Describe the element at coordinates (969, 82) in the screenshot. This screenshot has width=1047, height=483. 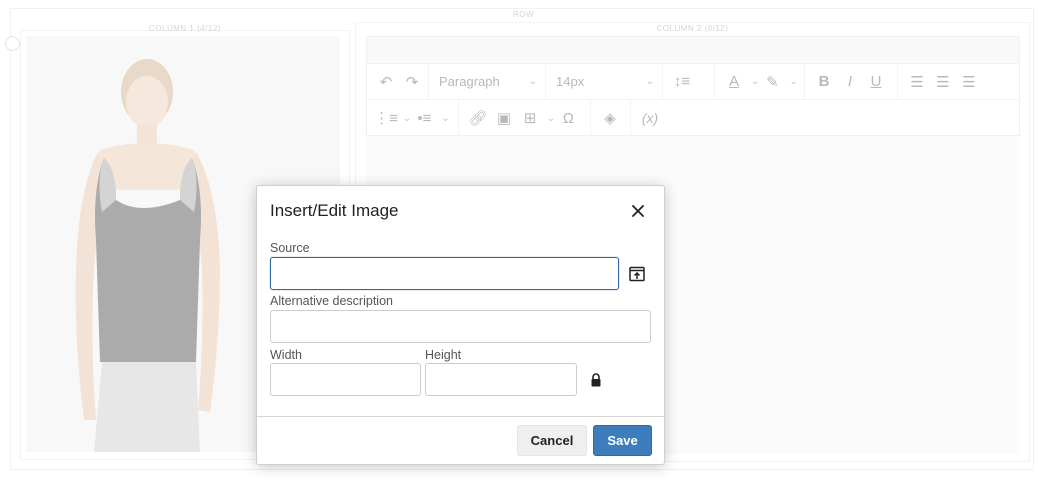
I see `align-right-icon: ☰` at that location.